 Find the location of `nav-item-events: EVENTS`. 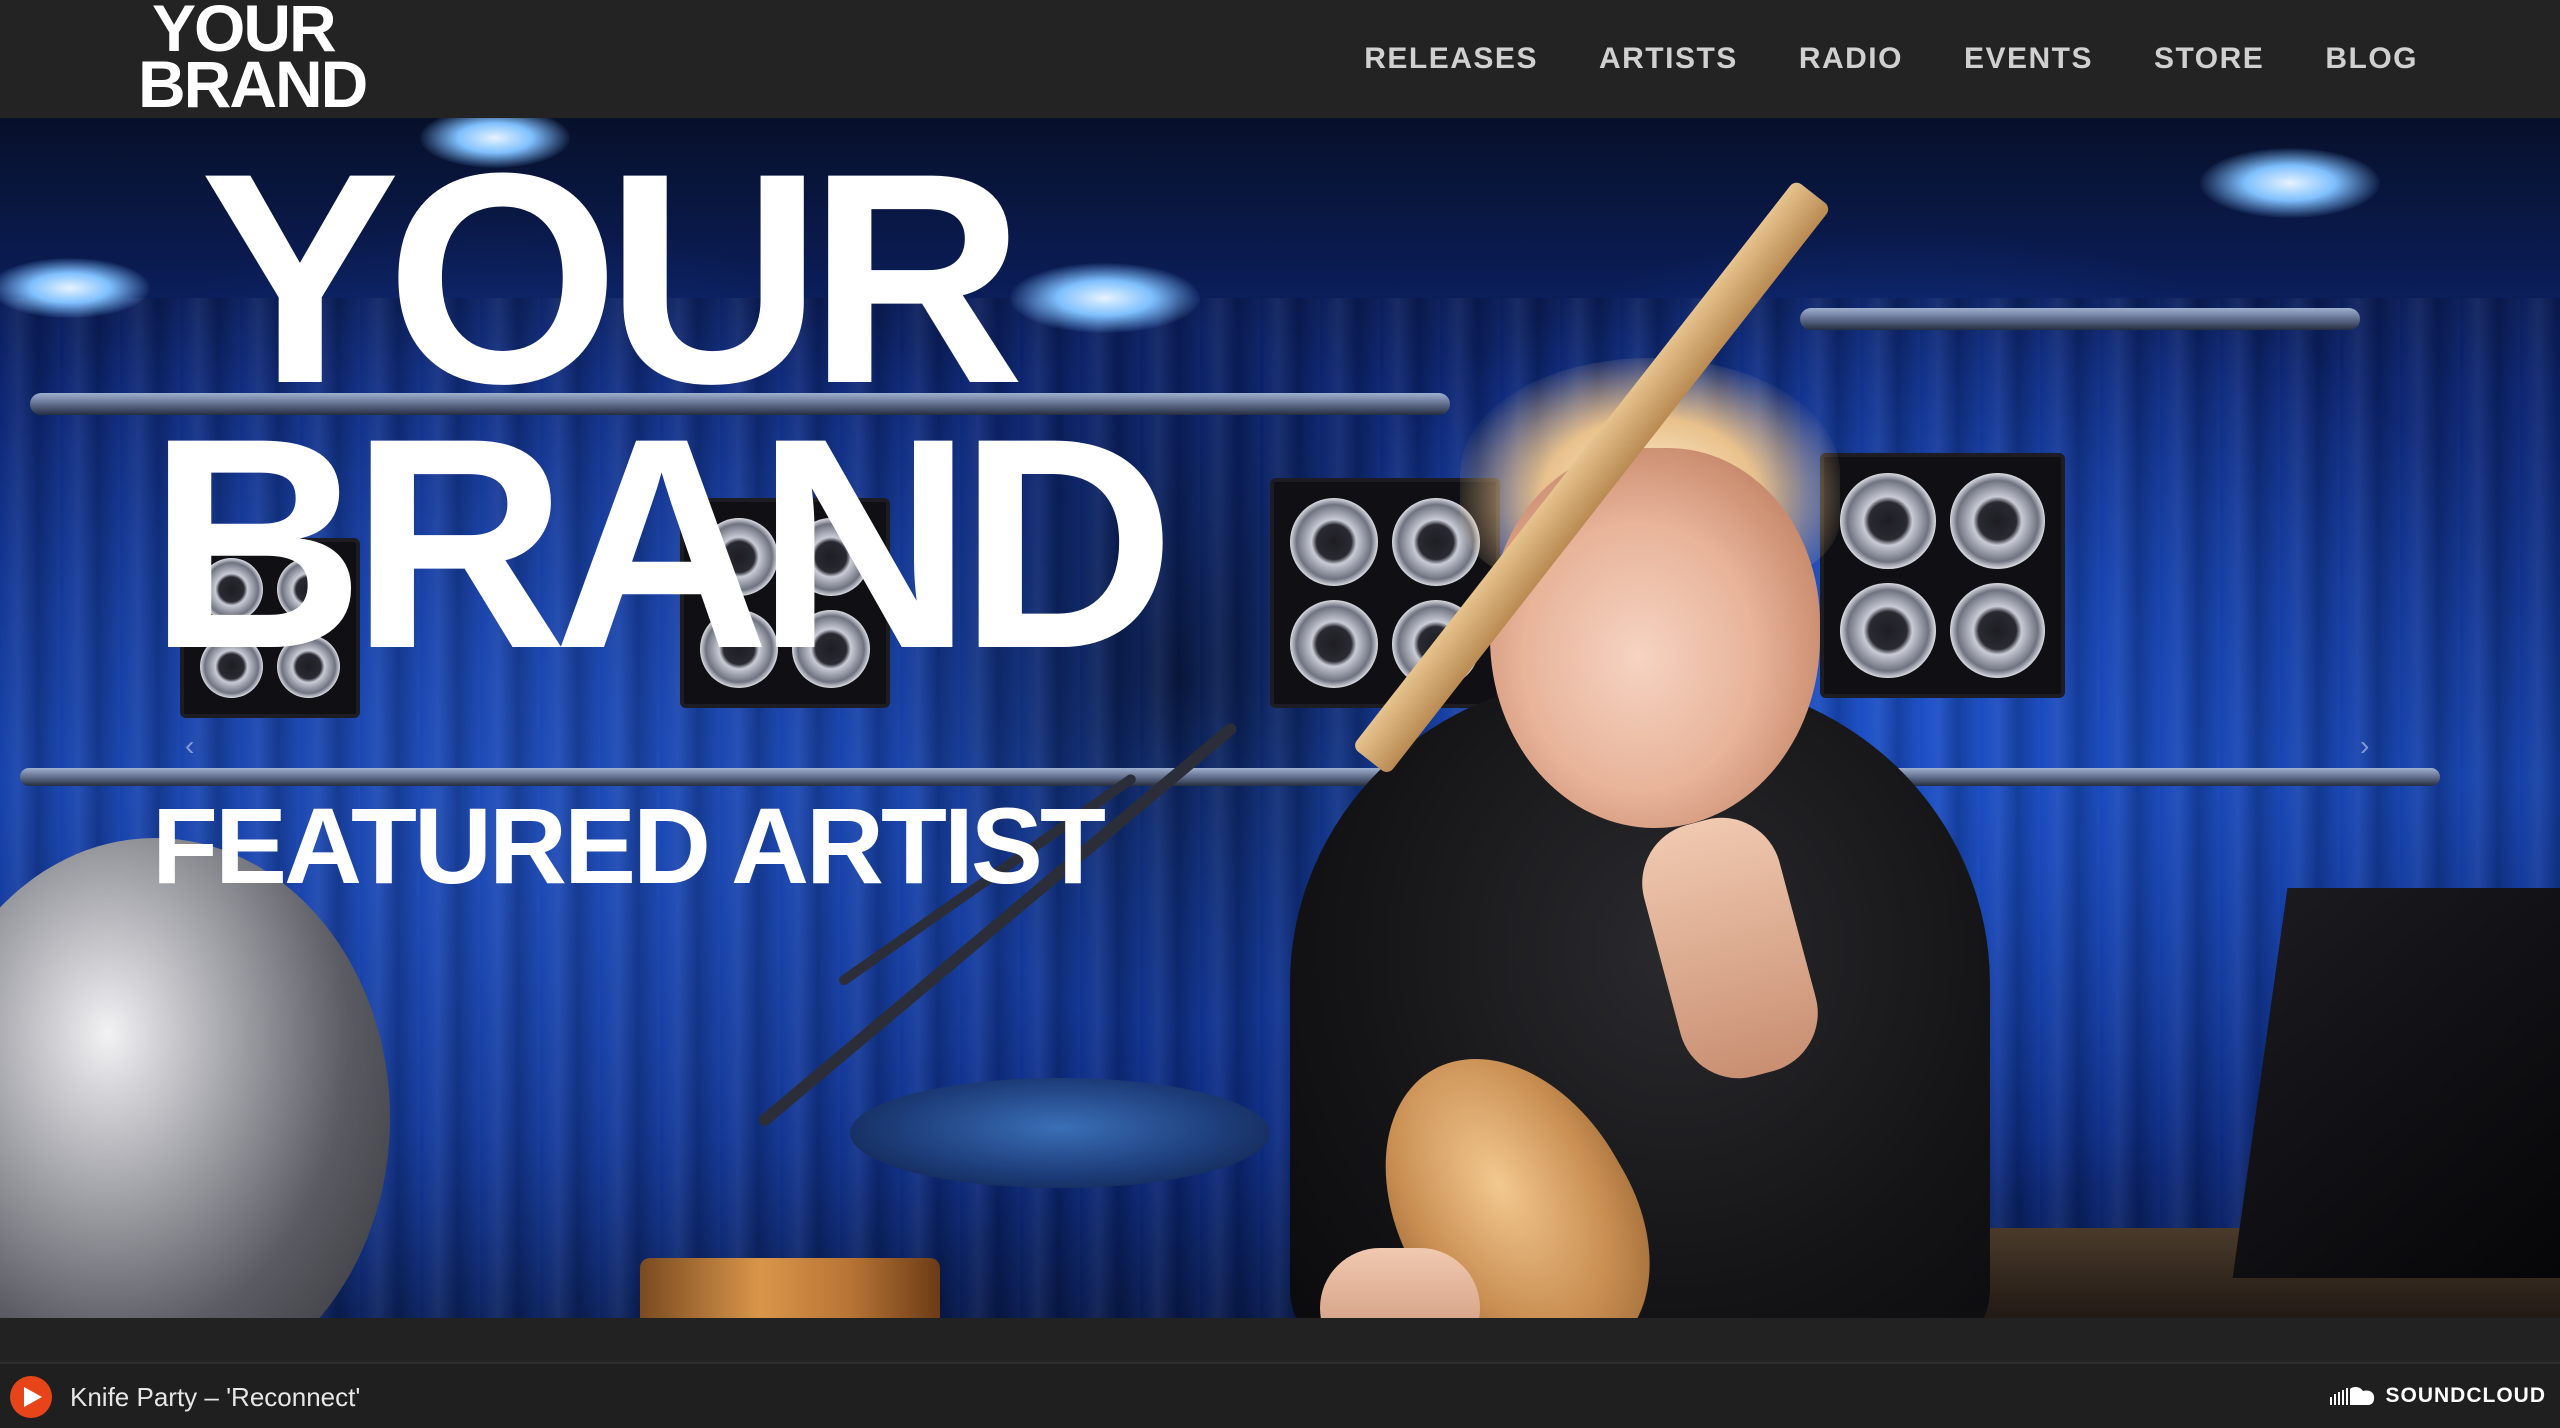

nav-item-events: EVENTS is located at coordinates (2028, 59).